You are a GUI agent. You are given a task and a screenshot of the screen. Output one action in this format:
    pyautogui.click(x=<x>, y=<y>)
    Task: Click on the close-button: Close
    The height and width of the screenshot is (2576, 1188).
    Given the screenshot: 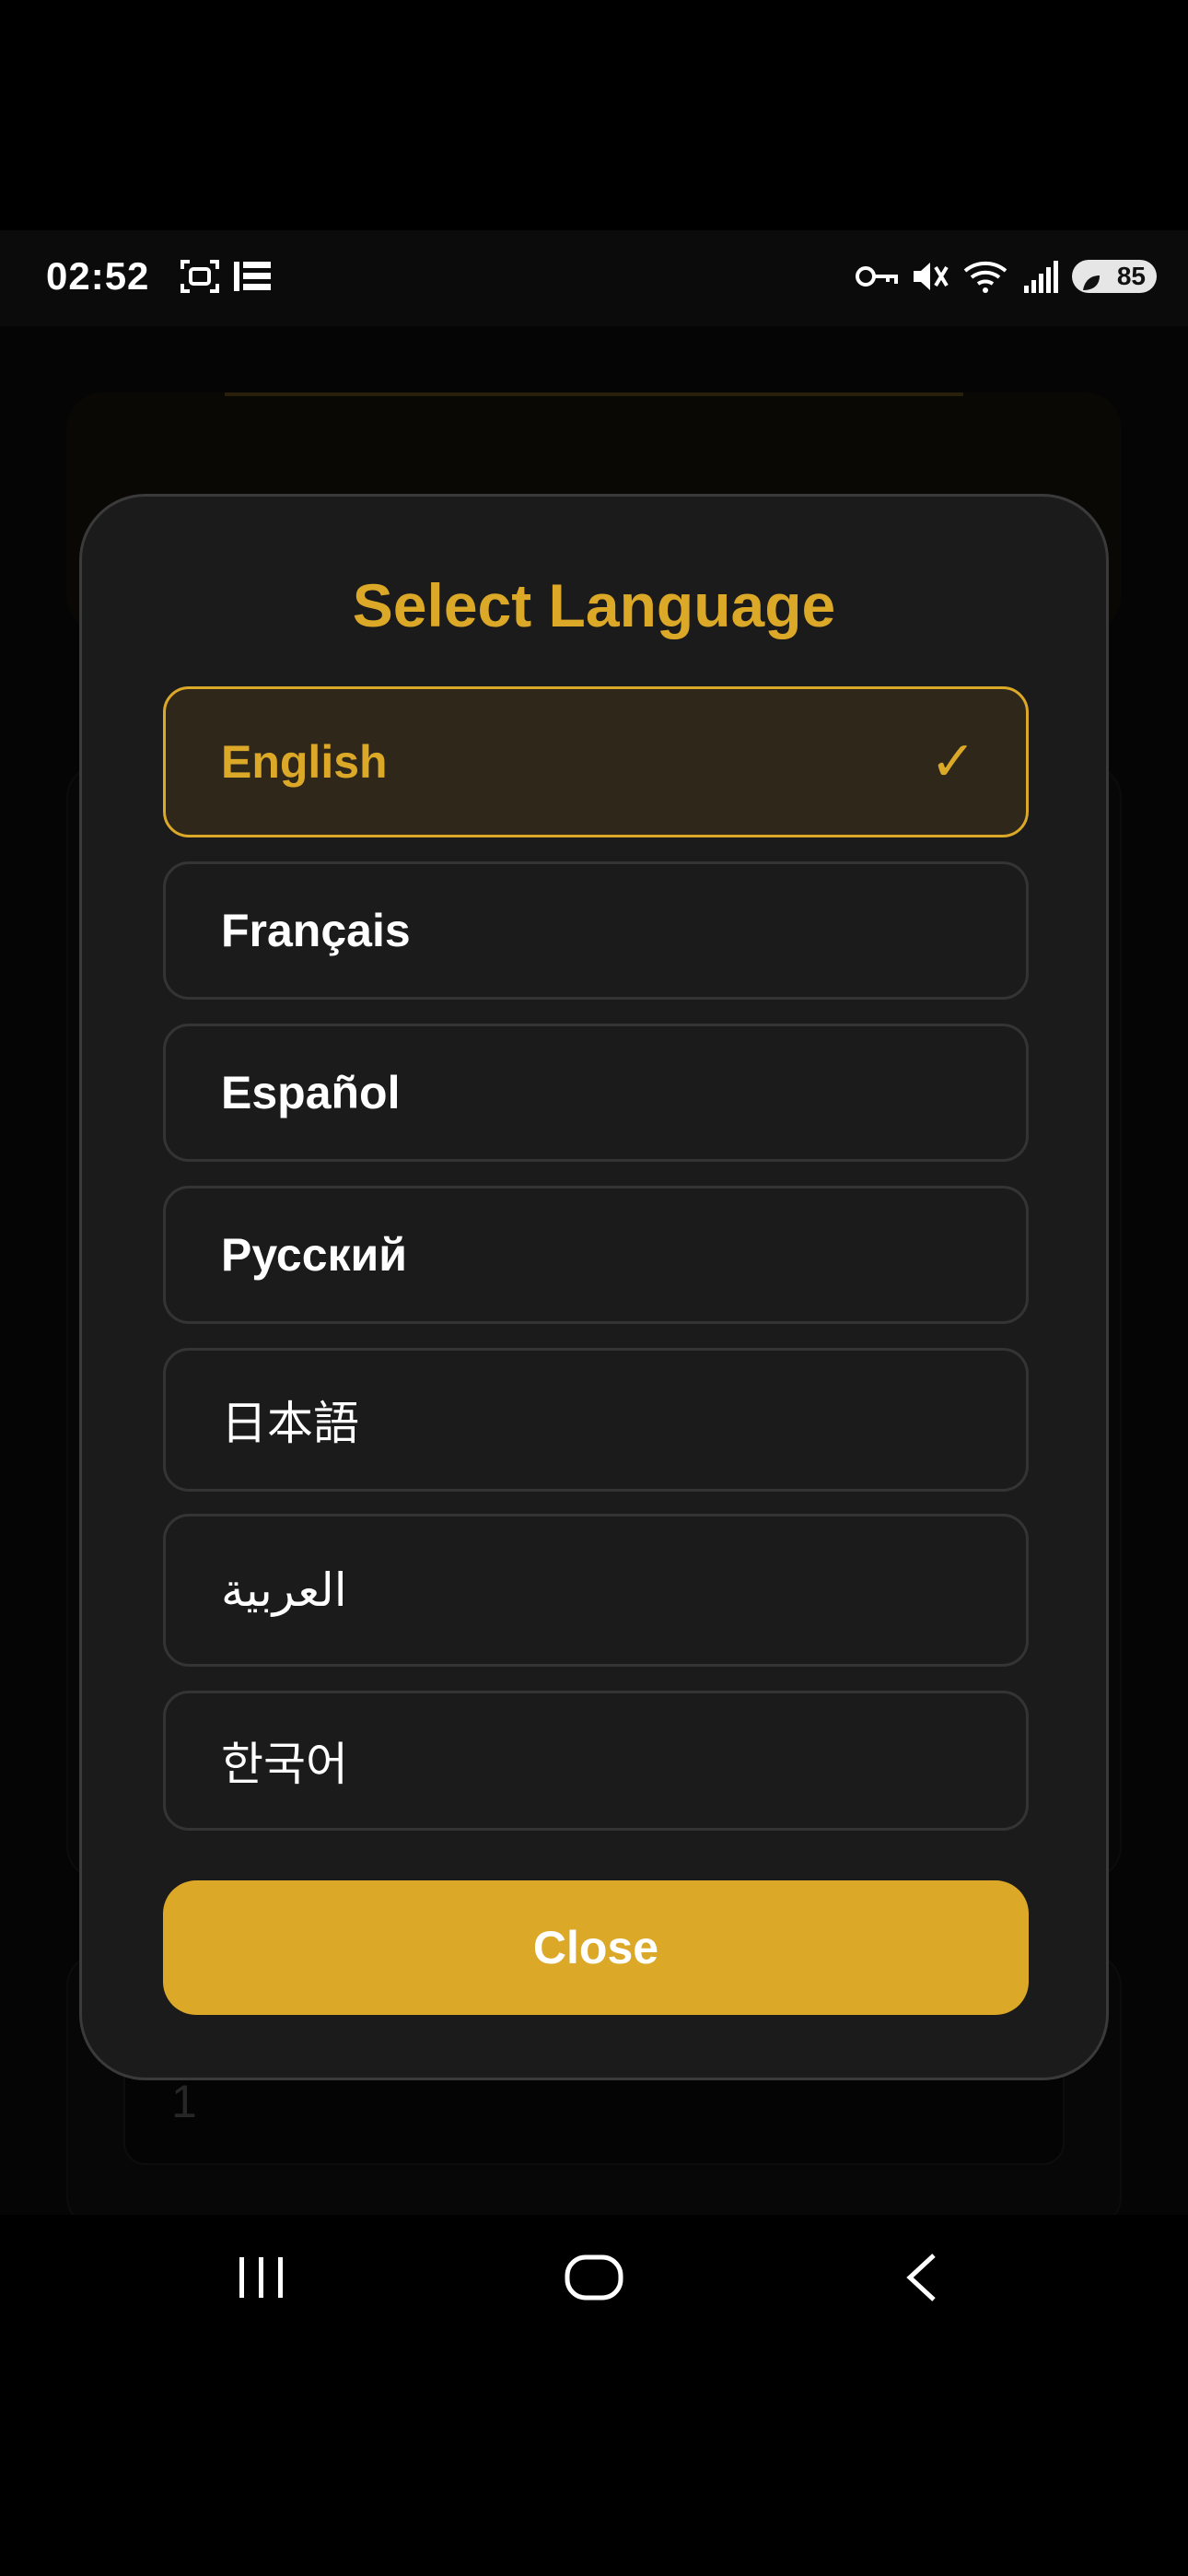 What is the action you would take?
    pyautogui.click(x=596, y=1948)
    